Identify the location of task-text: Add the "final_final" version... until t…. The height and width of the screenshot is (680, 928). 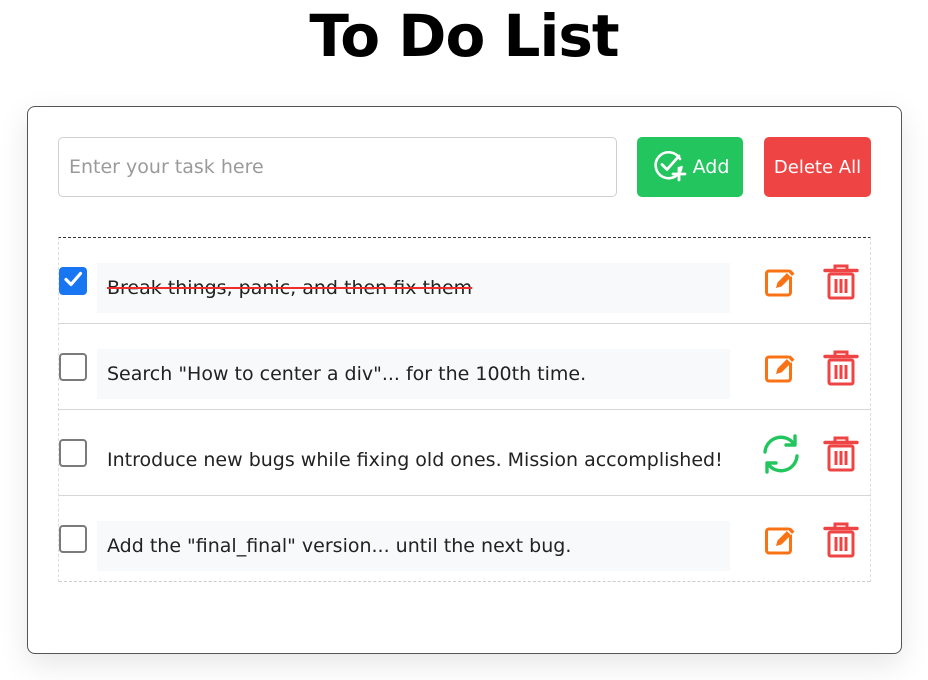
(413, 546).